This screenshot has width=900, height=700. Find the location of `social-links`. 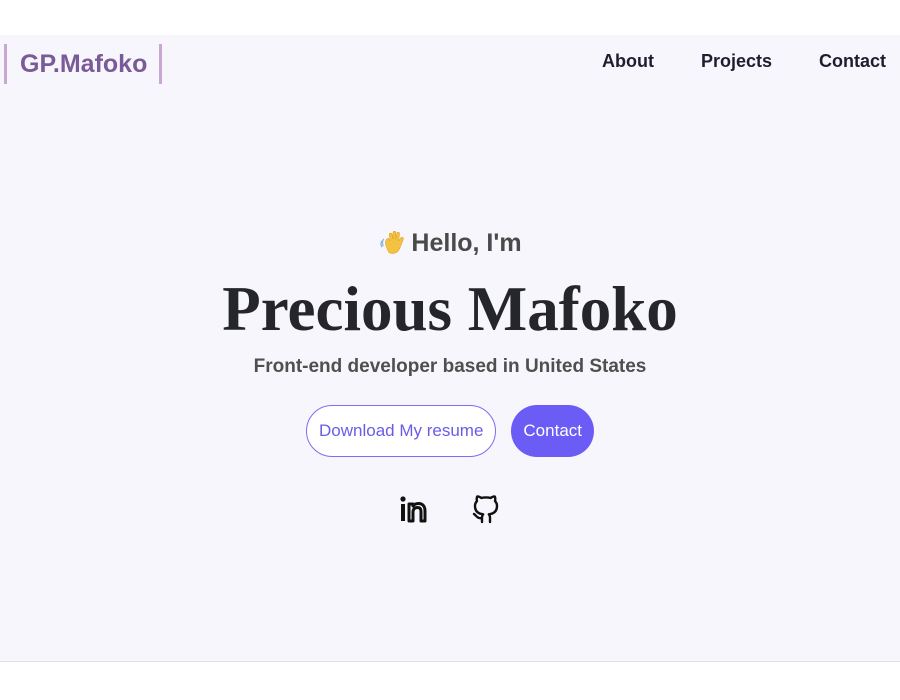

social-links is located at coordinates (450, 509).